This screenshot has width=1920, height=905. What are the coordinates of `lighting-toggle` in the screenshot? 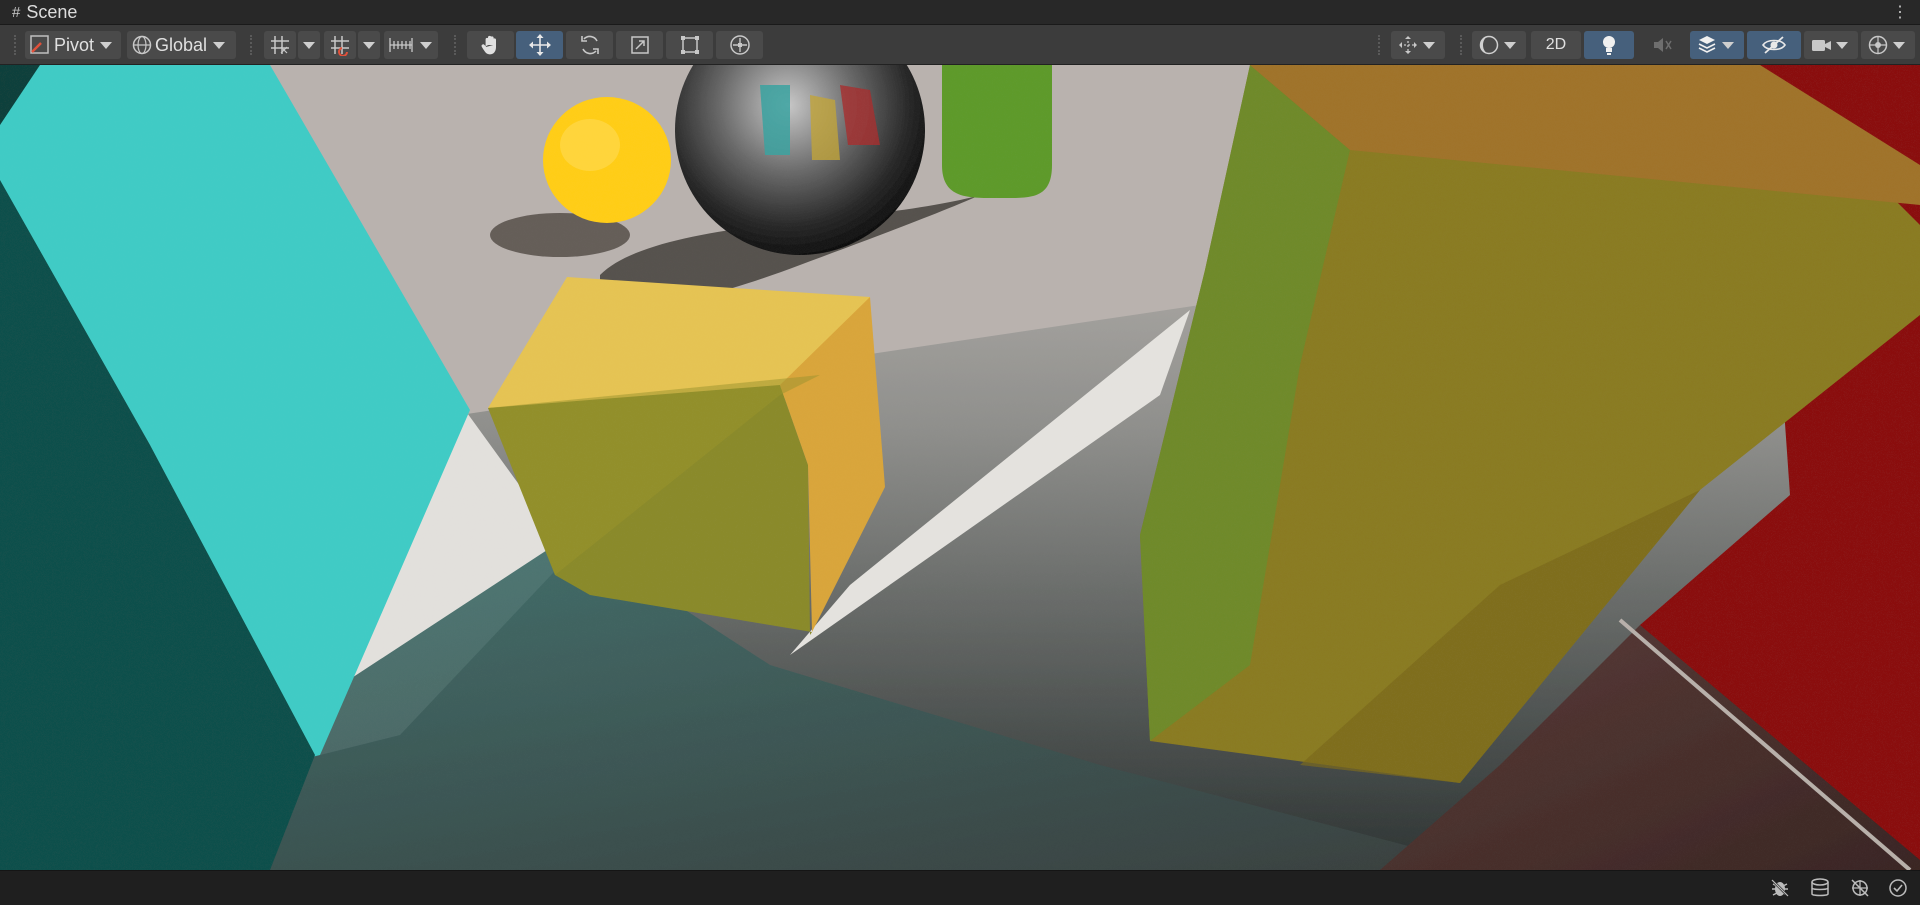 It's located at (1609, 45).